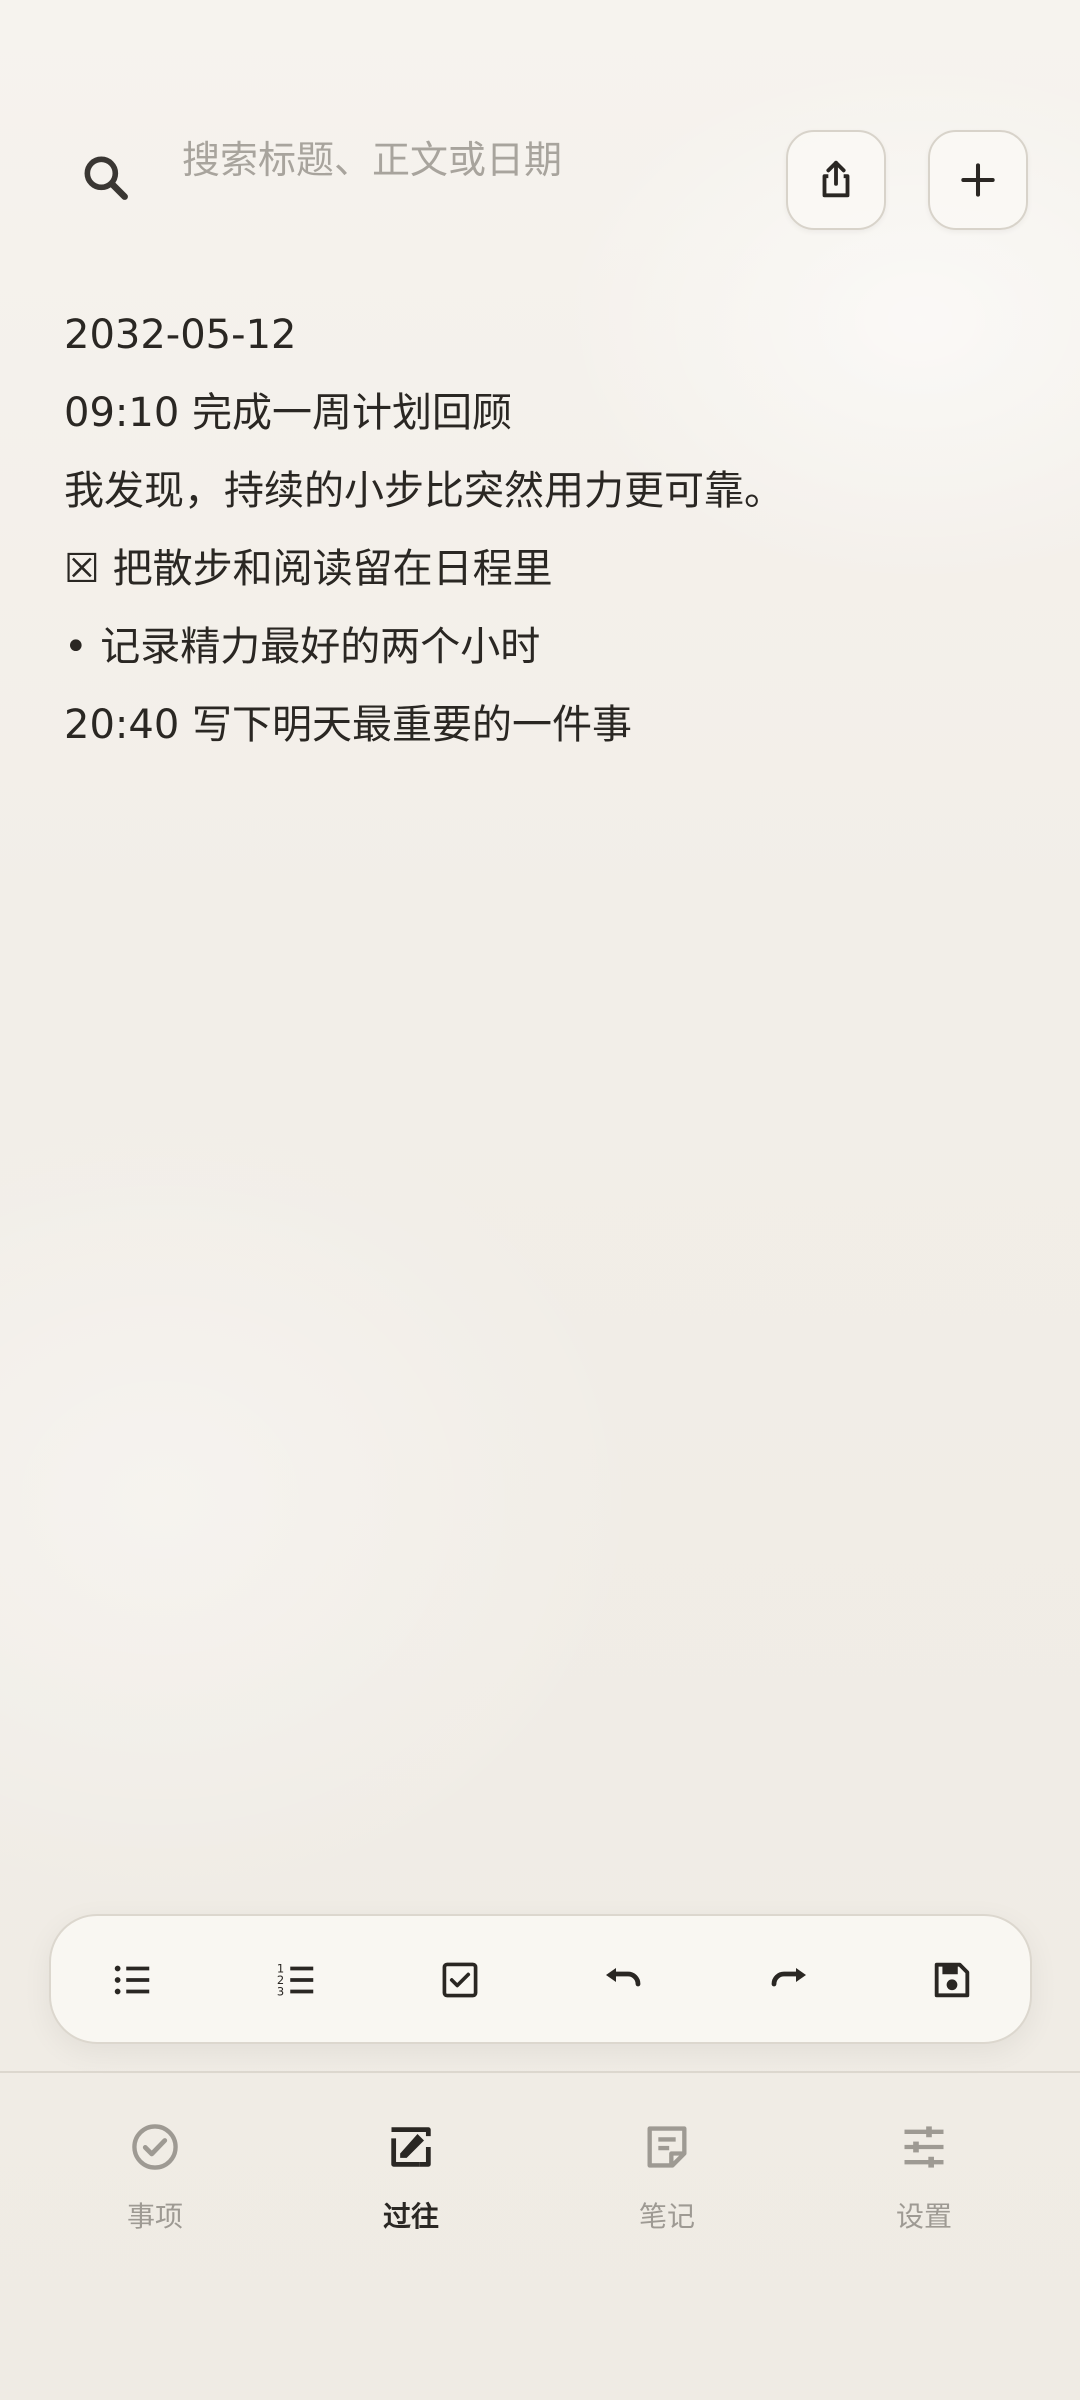 Image resolution: width=1080 pixels, height=2400 pixels. I want to click on note-date: 2032-05-12, so click(544, 335).